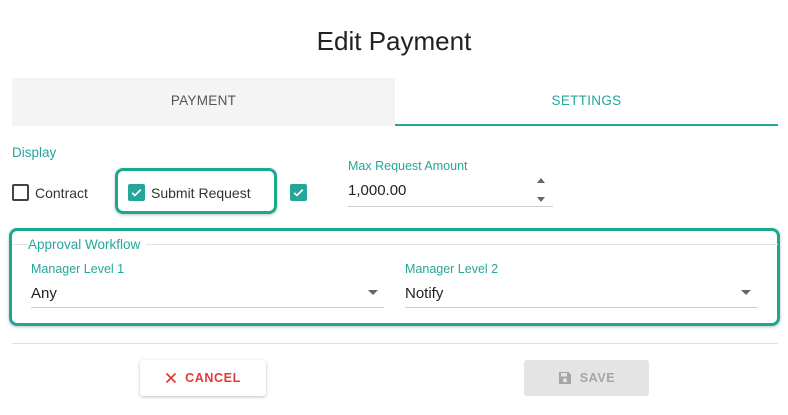 The height and width of the screenshot is (415, 788). I want to click on manager-level-1-underline, so click(207, 307).